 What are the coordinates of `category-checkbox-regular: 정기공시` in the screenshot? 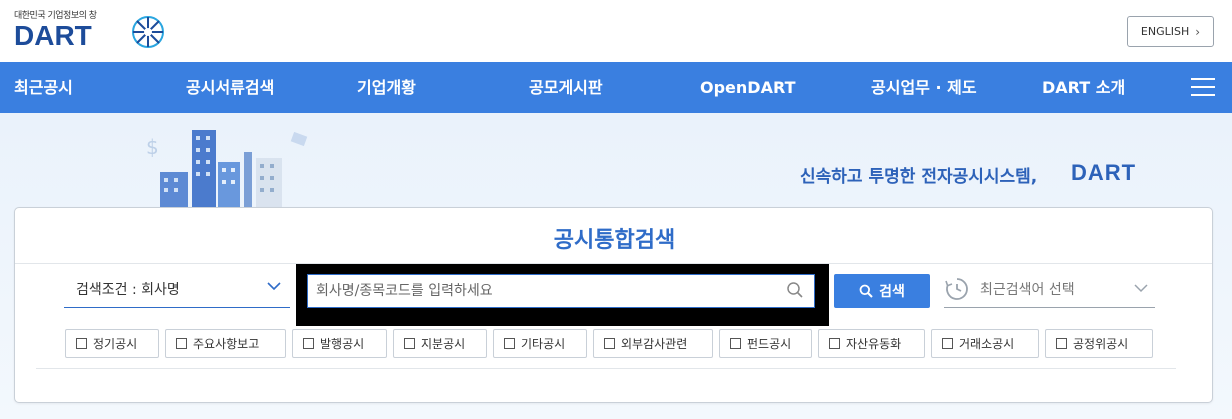 It's located at (112, 343).